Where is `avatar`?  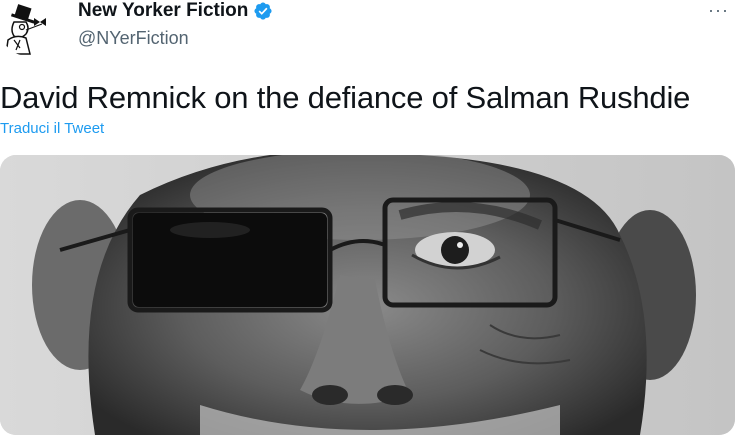 avatar is located at coordinates (28, 28).